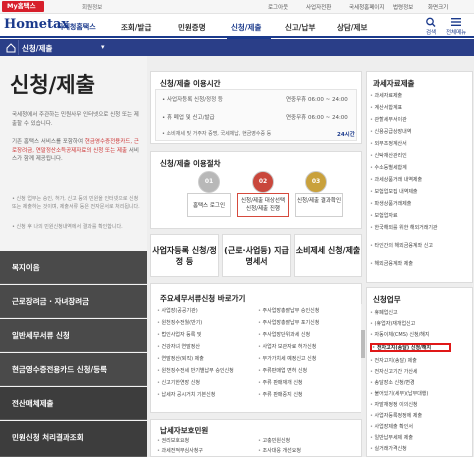 This screenshot has width=474, height=457. I want to click on law-info-link: 법령정보, so click(403, 7).